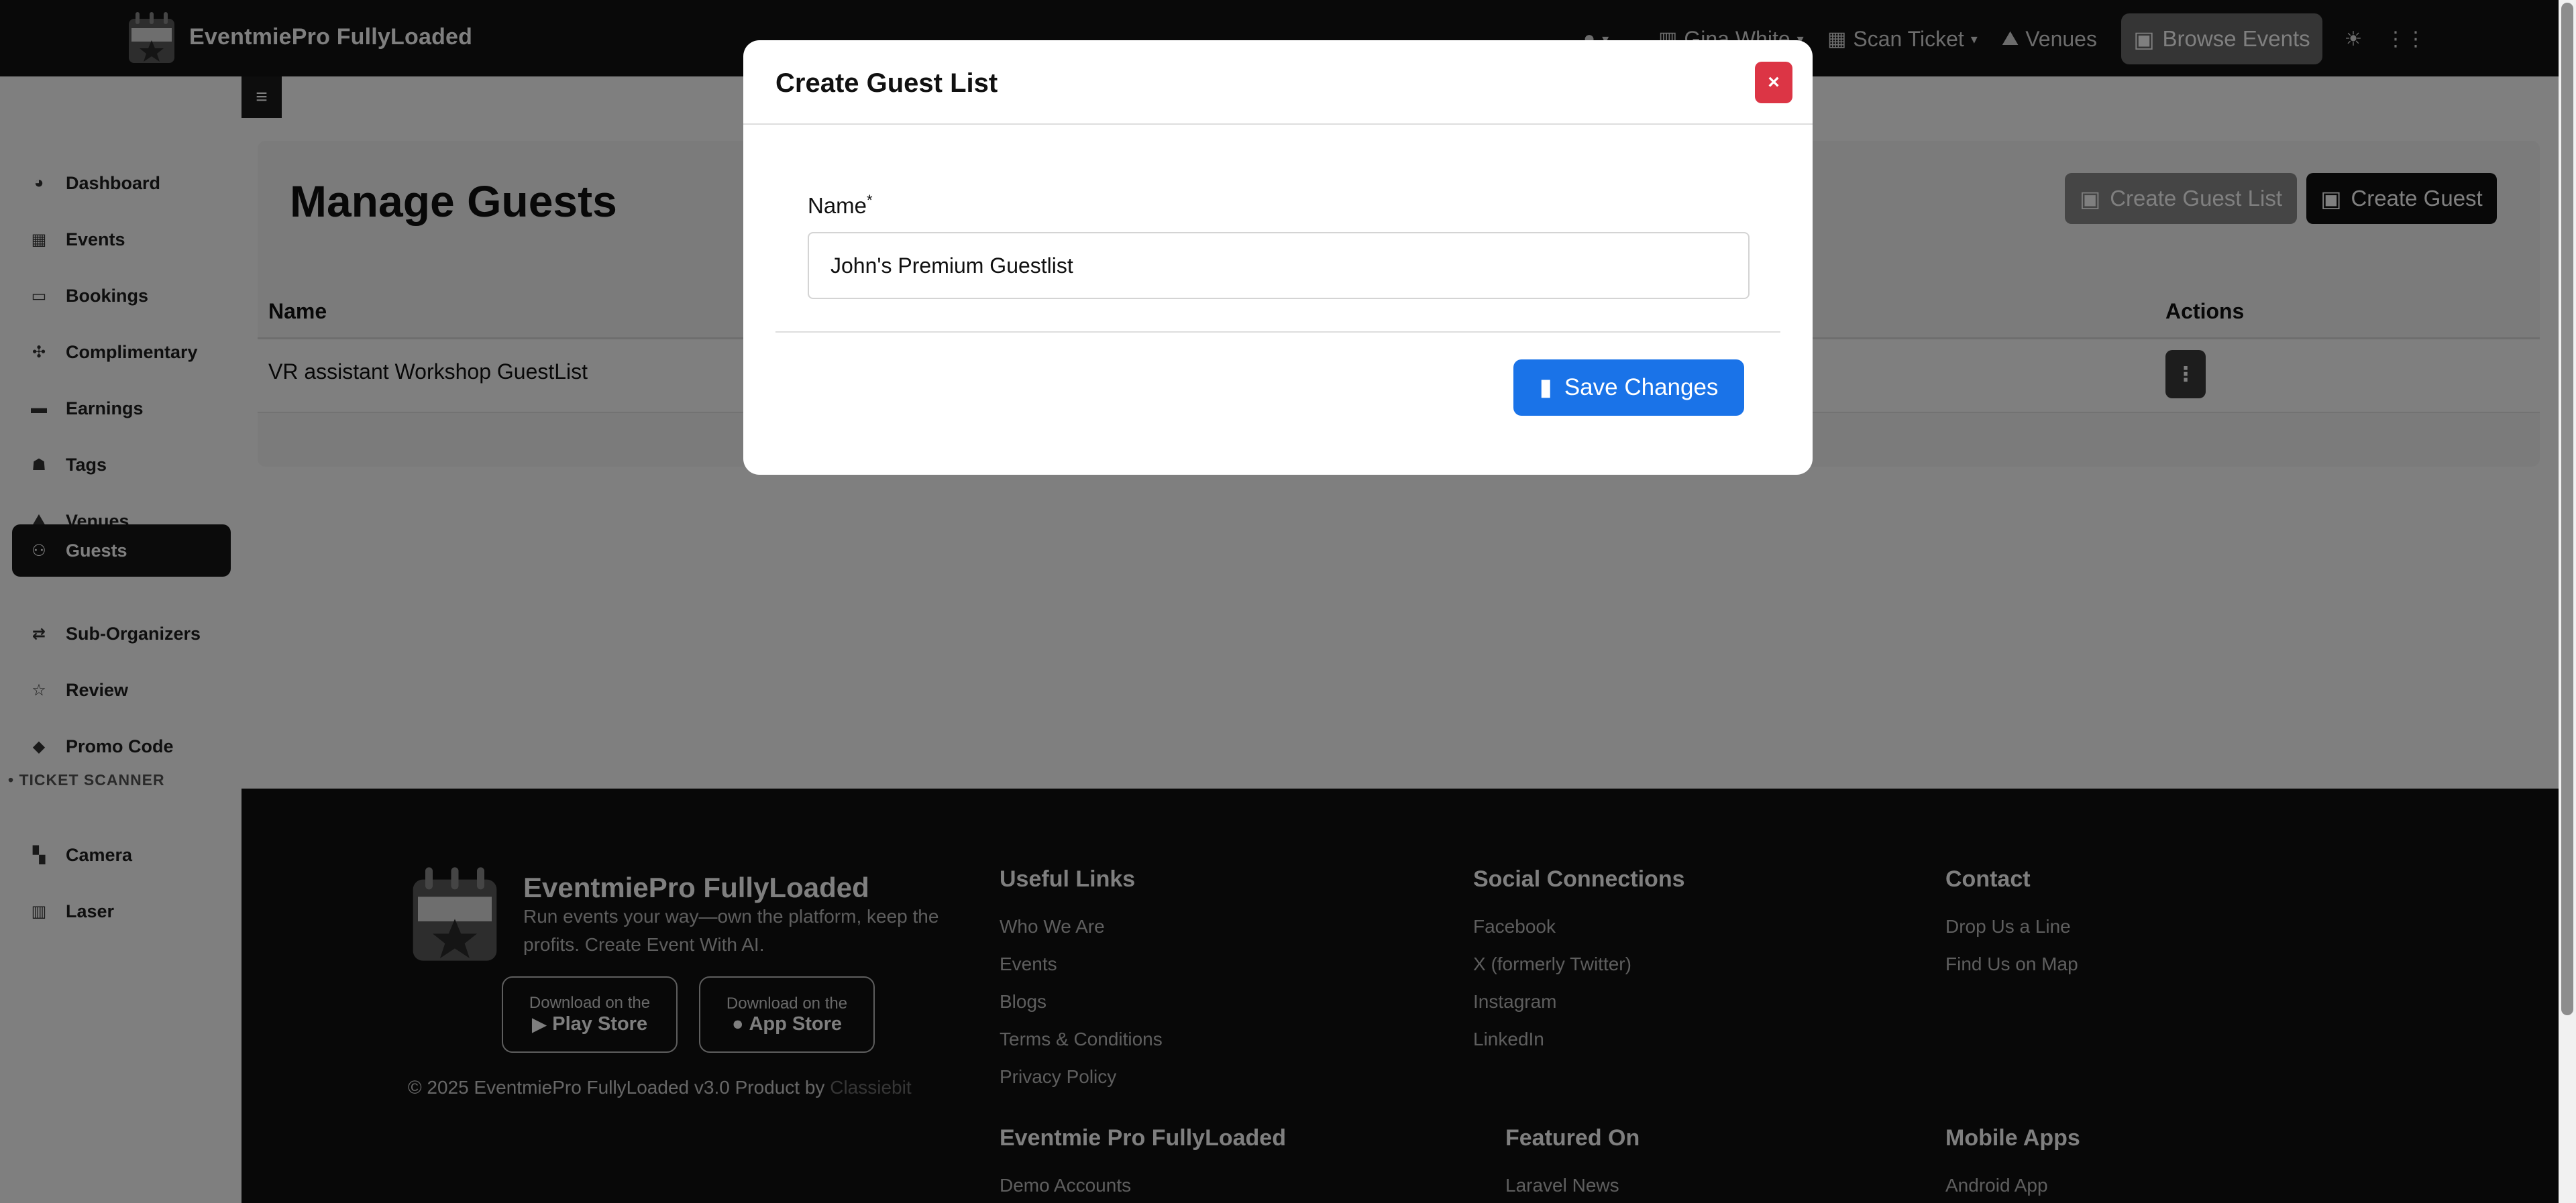 This screenshot has width=2576, height=1203. Describe the element at coordinates (1641, 387) in the screenshot. I see `save-changes-label: Save Changes` at that location.